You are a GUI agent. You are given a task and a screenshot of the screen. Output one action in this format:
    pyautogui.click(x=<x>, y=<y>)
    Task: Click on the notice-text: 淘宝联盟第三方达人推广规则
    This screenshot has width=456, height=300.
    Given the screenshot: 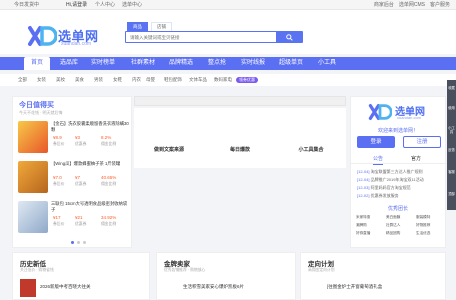 What is the action you would take?
    pyautogui.click(x=396, y=171)
    